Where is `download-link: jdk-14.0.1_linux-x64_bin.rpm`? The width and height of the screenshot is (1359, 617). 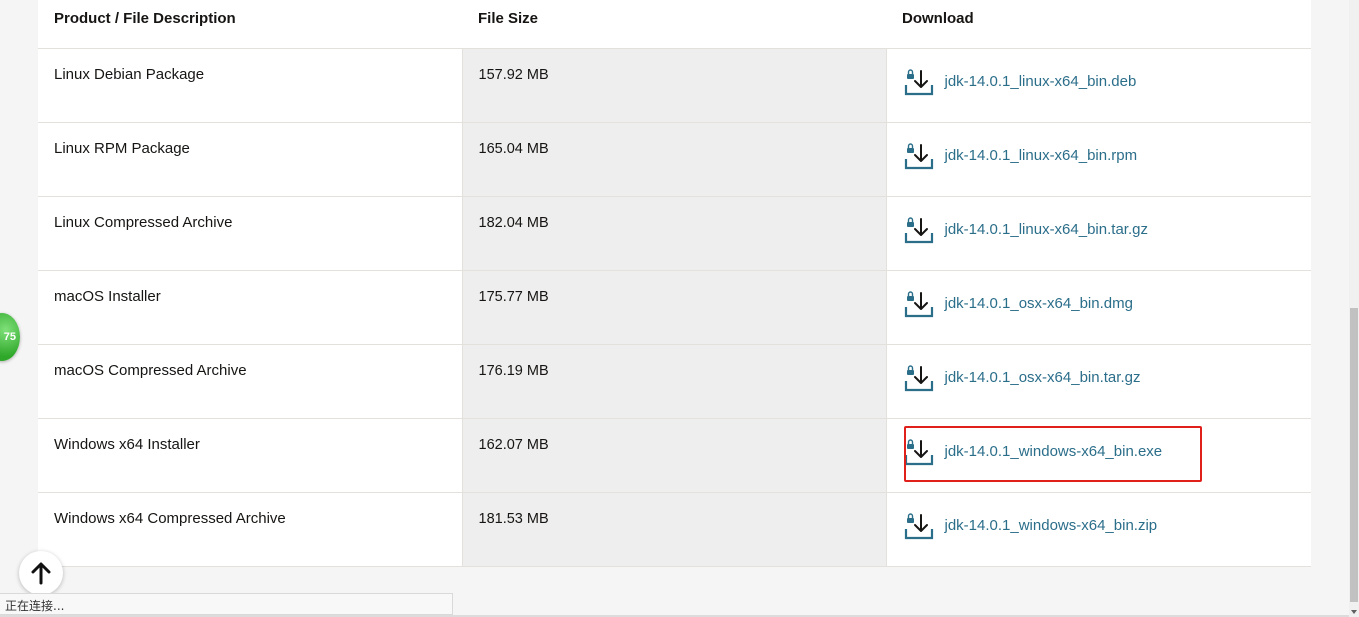 download-link: jdk-14.0.1_linux-x64_bin.rpm is located at coordinates (1020, 156).